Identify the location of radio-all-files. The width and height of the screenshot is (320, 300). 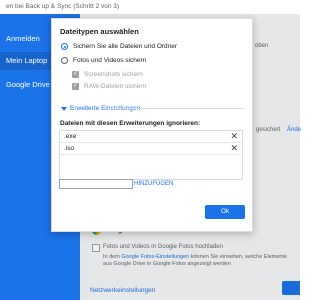
(64, 46).